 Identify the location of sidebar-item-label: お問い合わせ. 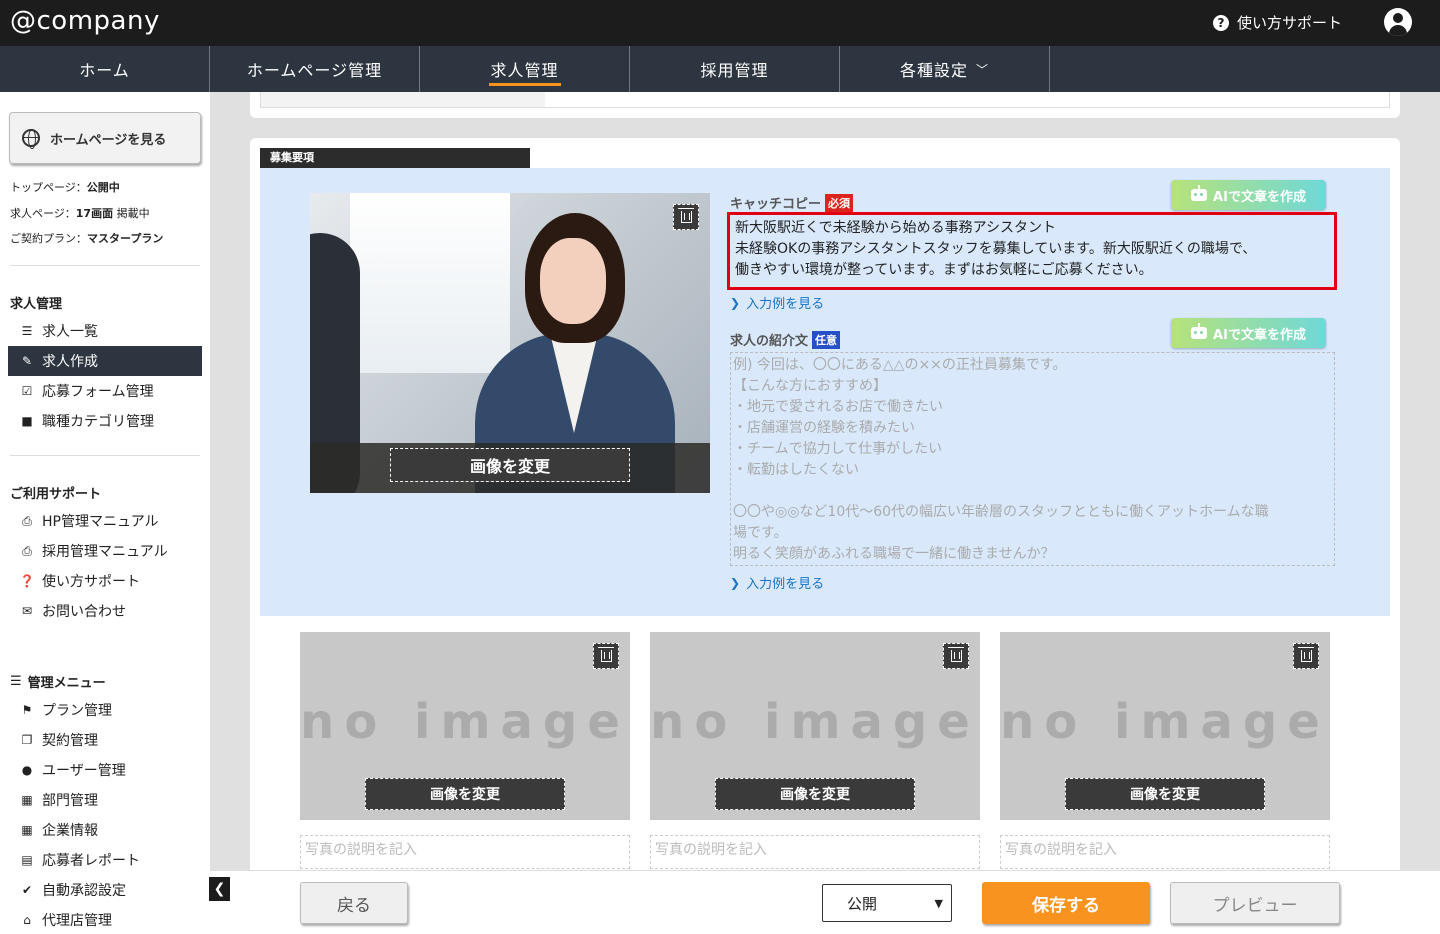
(84, 612).